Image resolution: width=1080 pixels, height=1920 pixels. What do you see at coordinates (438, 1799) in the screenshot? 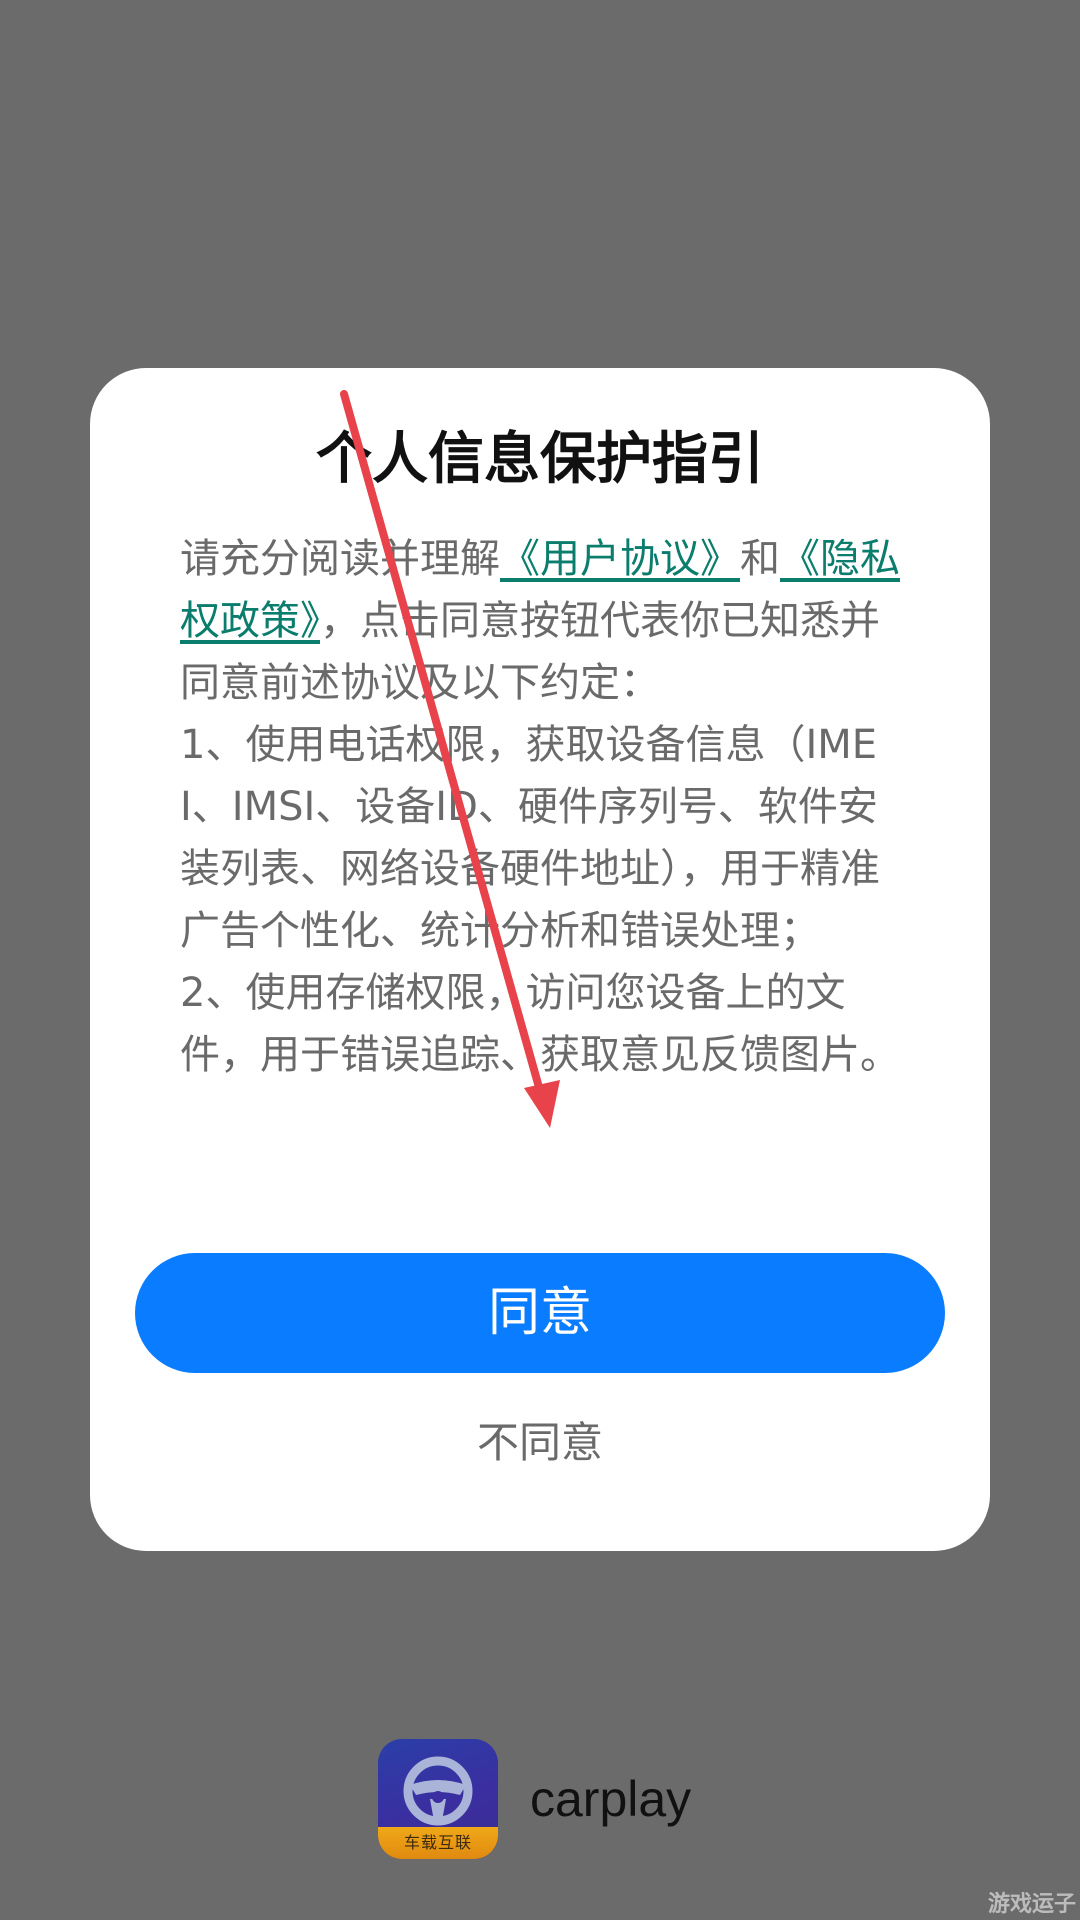
I see `app-icon: 车载互联` at bounding box center [438, 1799].